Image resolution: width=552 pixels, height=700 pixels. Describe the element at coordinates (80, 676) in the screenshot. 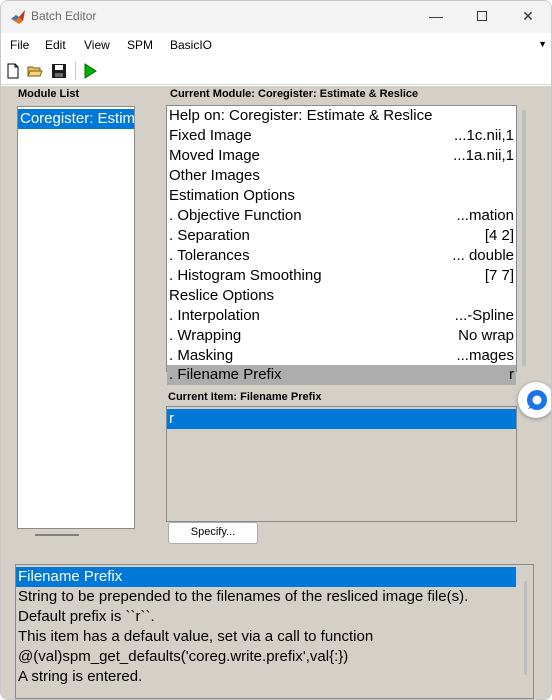

I see `help-line: A string is entered.` at that location.